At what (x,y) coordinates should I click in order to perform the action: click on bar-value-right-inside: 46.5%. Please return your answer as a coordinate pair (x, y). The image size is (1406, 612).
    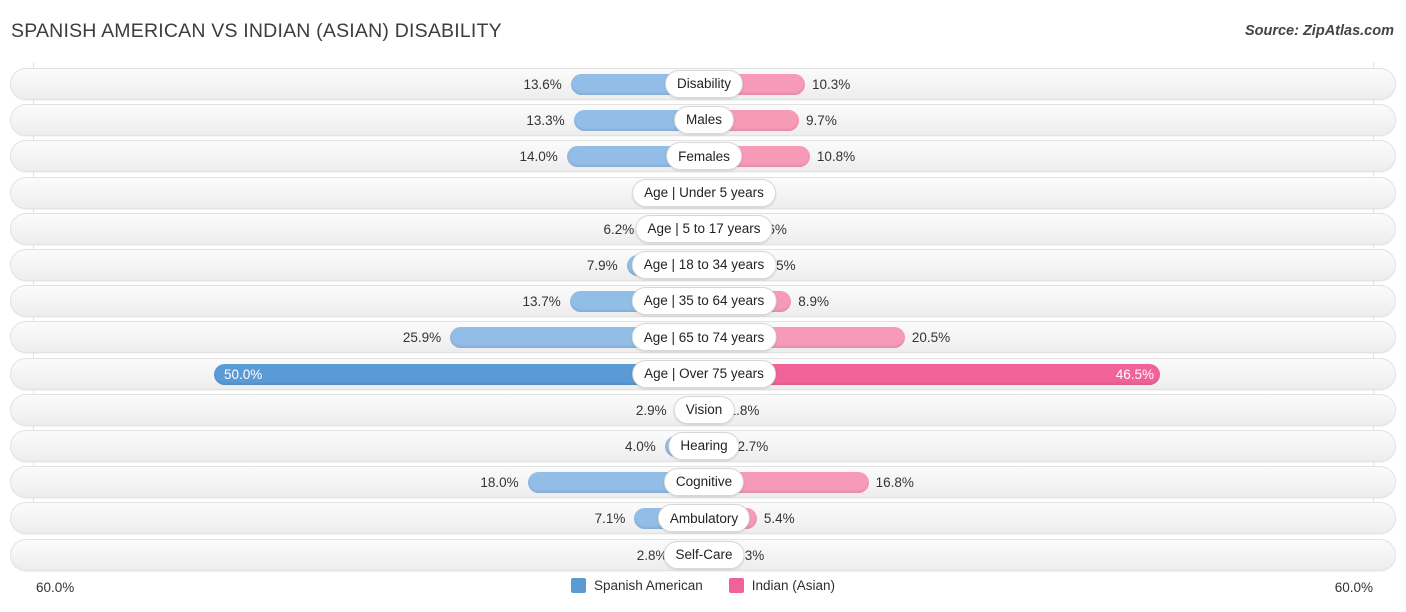
    Looking at the image, I should click on (1134, 374).